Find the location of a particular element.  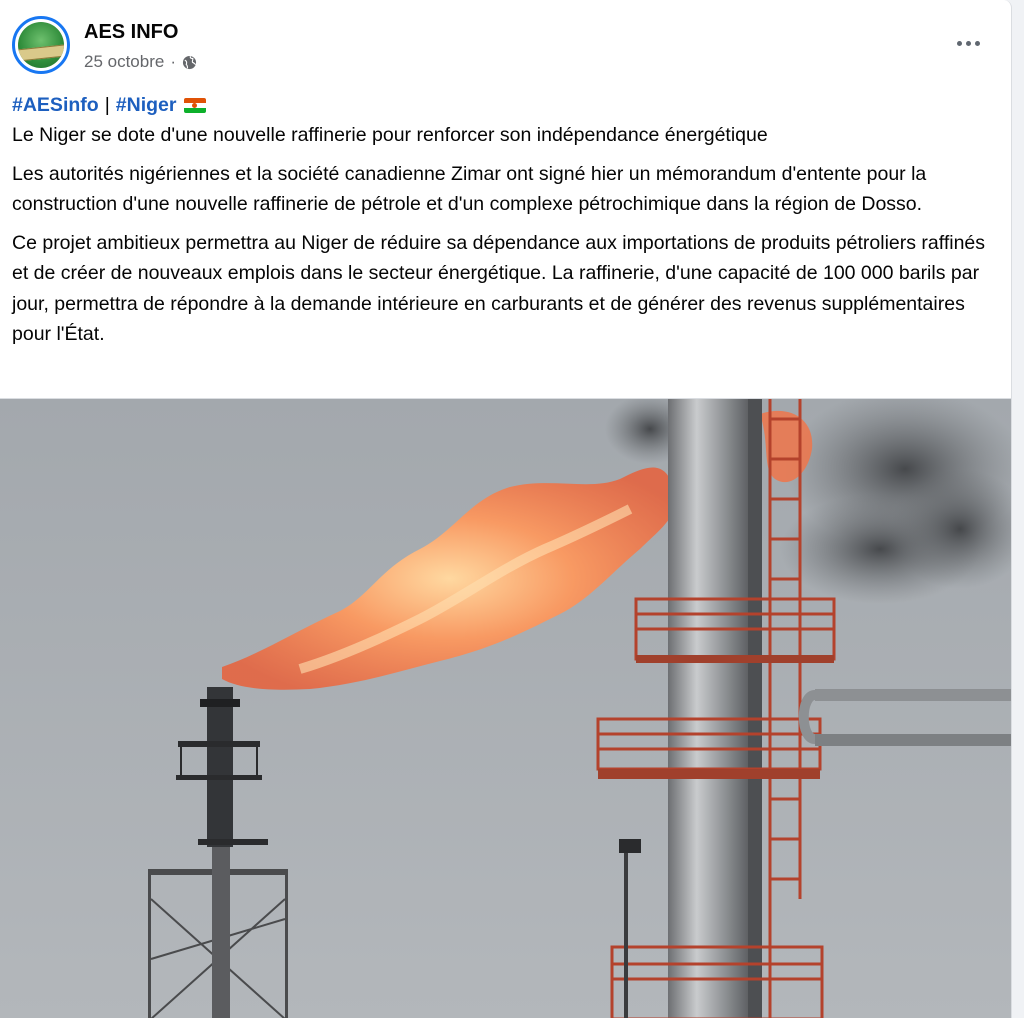

post-meta: 25 octobre · is located at coordinates (140, 62).